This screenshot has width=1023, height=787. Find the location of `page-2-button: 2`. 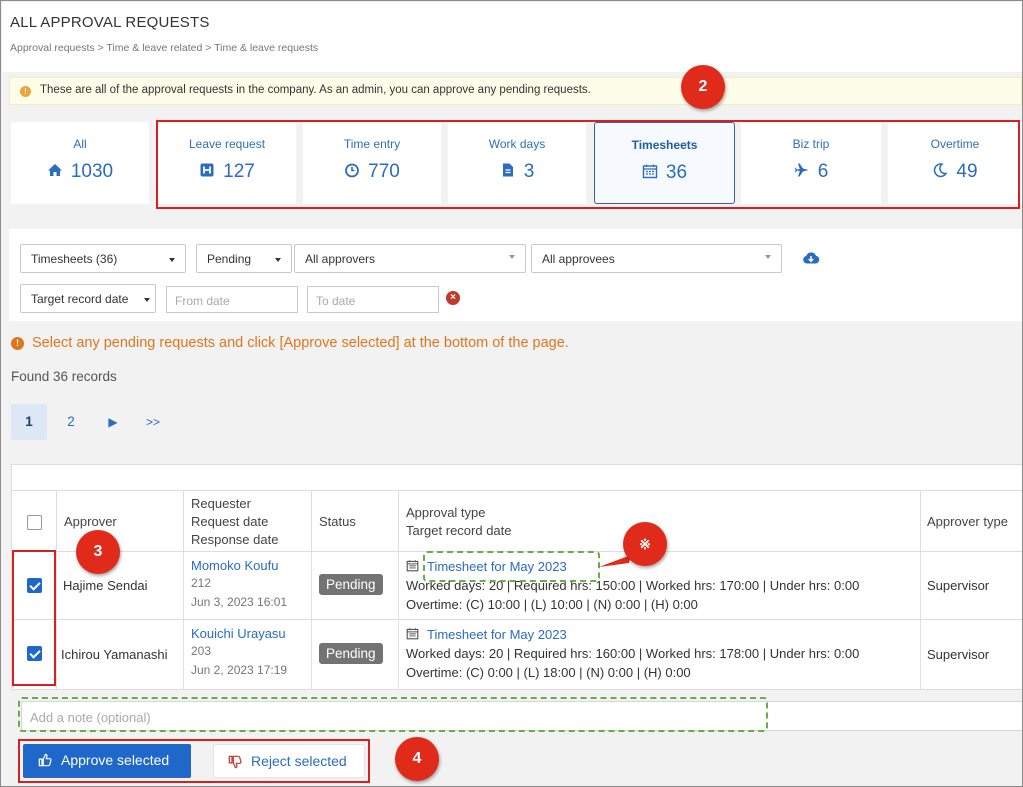

page-2-button: 2 is located at coordinates (71, 422).